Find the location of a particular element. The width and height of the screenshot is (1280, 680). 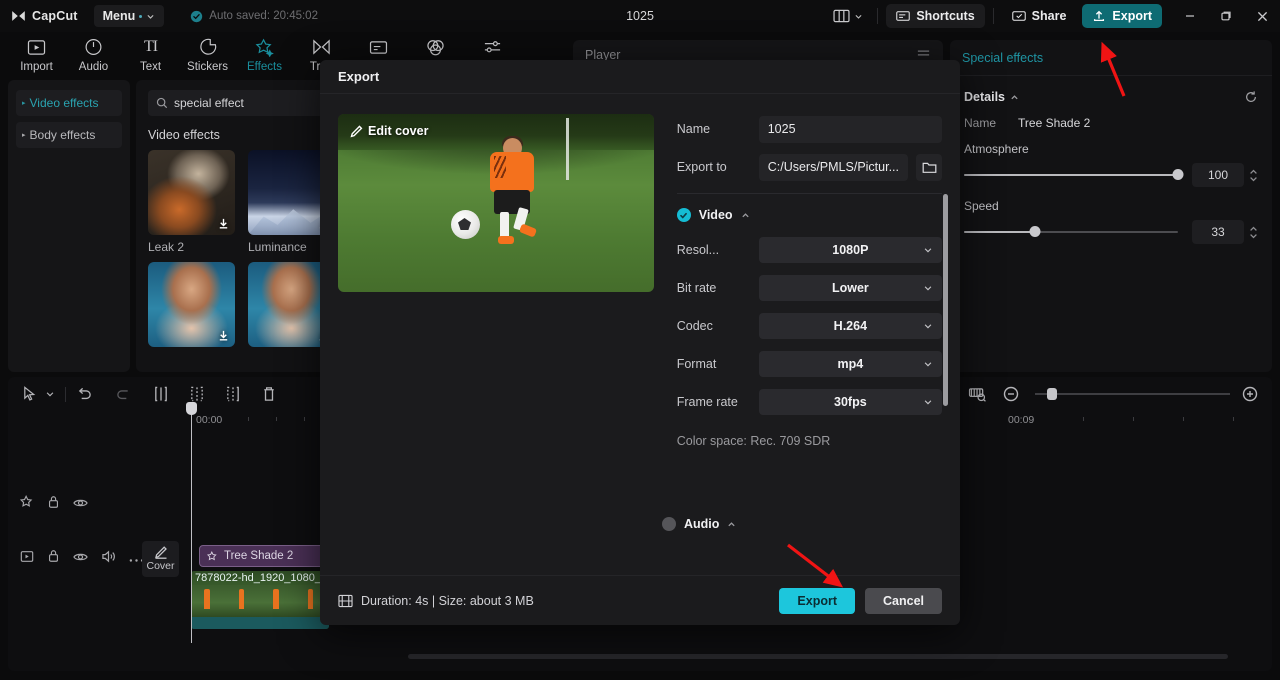

shortcuts-button: Shortcuts is located at coordinates (935, 16).